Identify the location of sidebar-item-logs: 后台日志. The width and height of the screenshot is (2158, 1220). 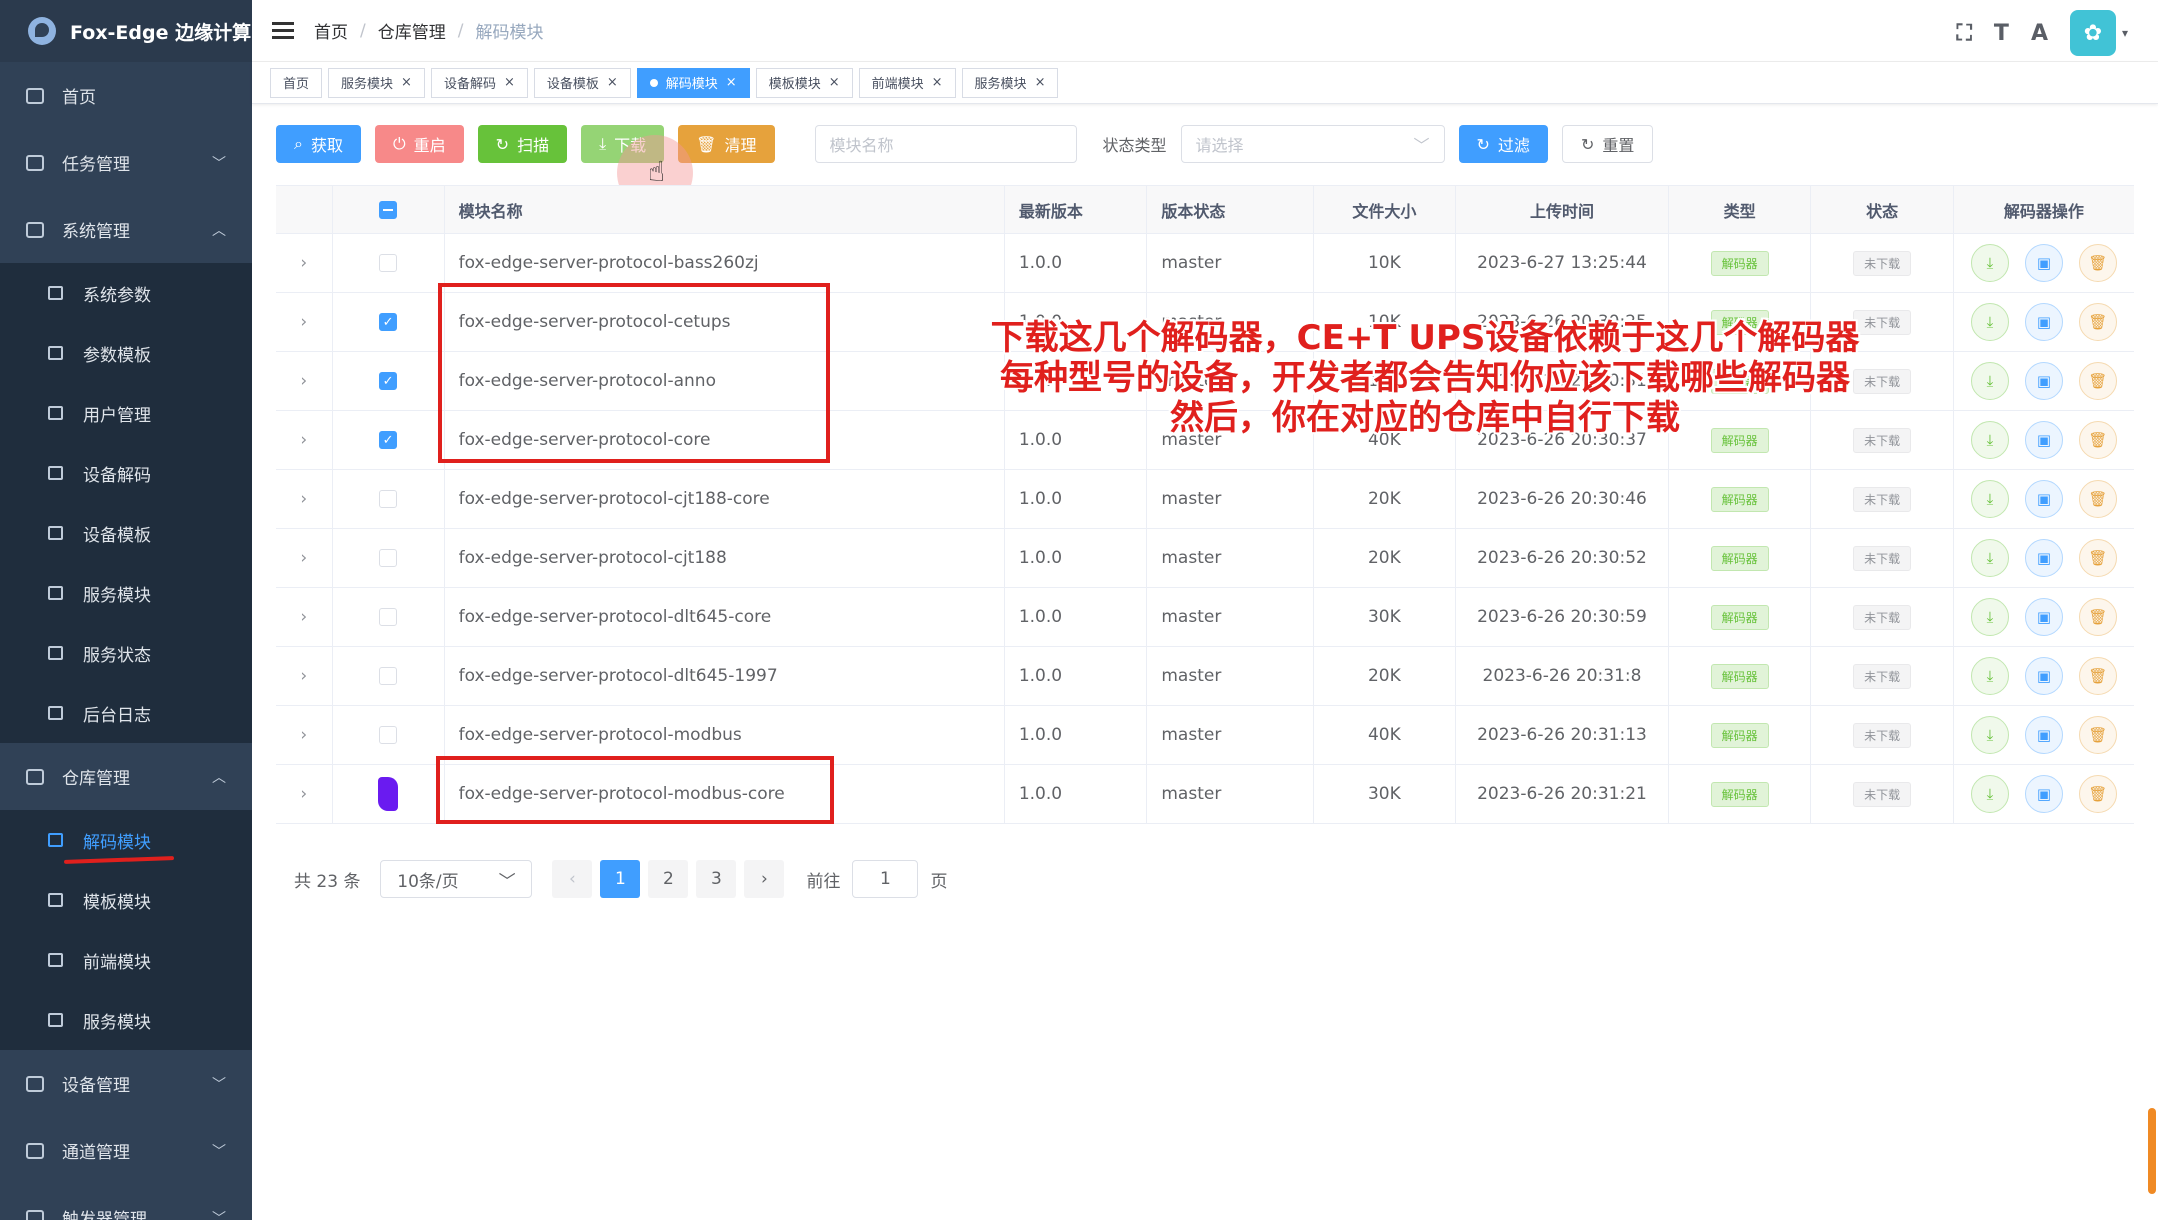
(126, 713).